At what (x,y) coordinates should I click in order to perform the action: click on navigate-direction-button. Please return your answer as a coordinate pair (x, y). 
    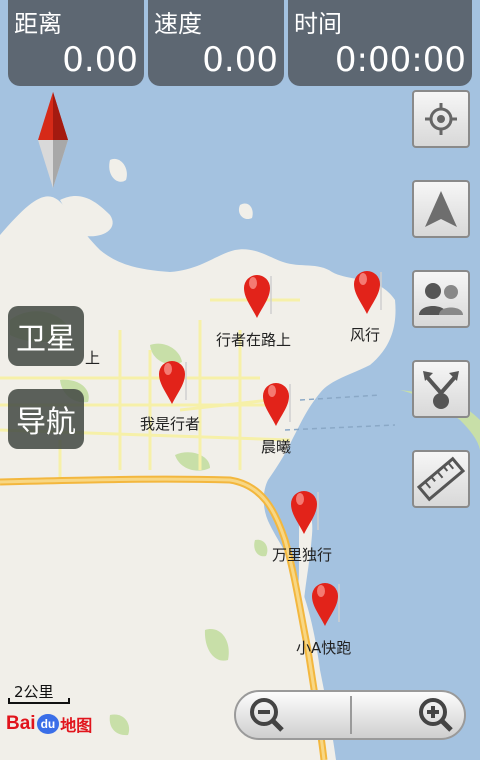
    Looking at the image, I should click on (441, 209).